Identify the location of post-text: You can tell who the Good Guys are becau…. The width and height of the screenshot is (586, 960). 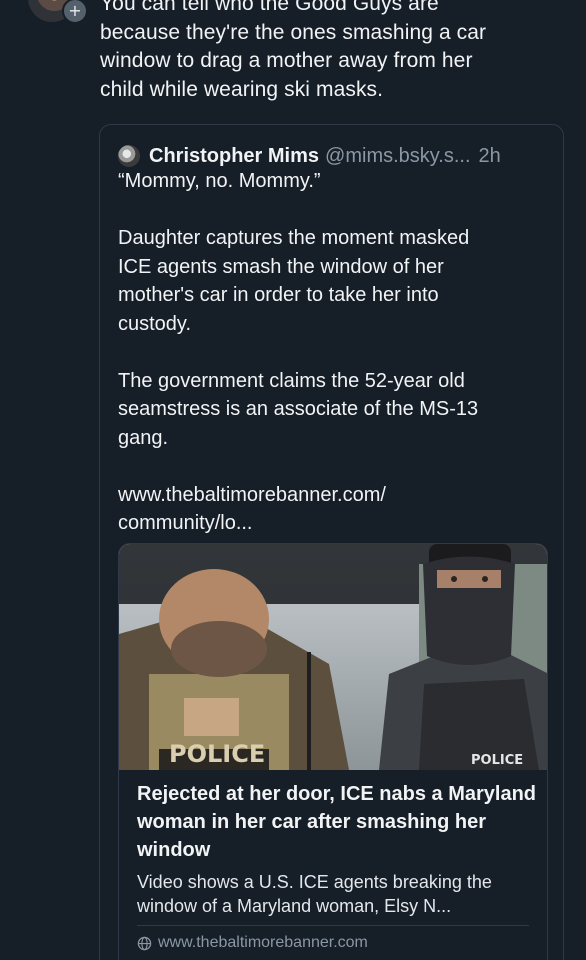
(293, 50).